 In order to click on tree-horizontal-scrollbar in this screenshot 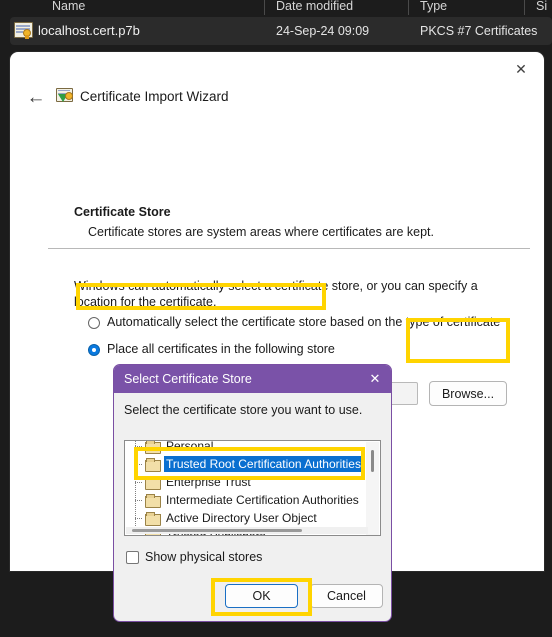, I will do `click(247, 530)`.